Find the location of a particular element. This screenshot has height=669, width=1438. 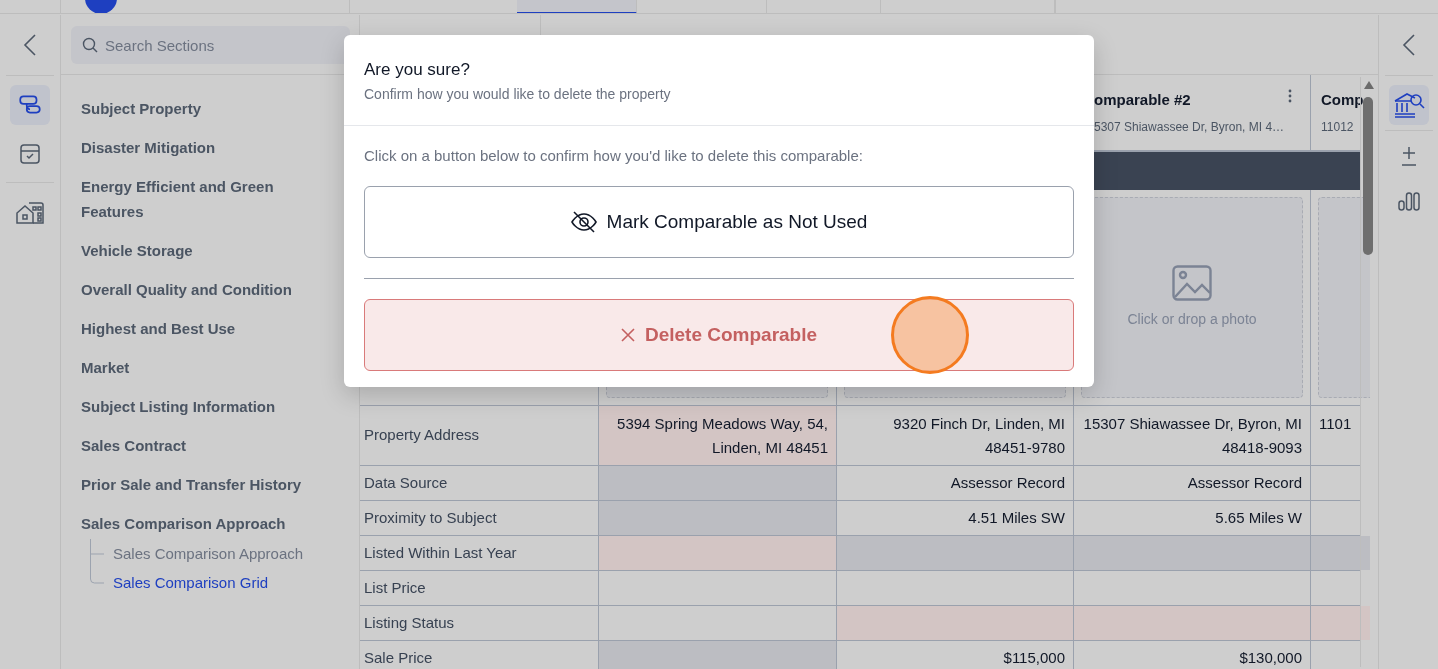

tree-lines is located at coordinates (98, 563).